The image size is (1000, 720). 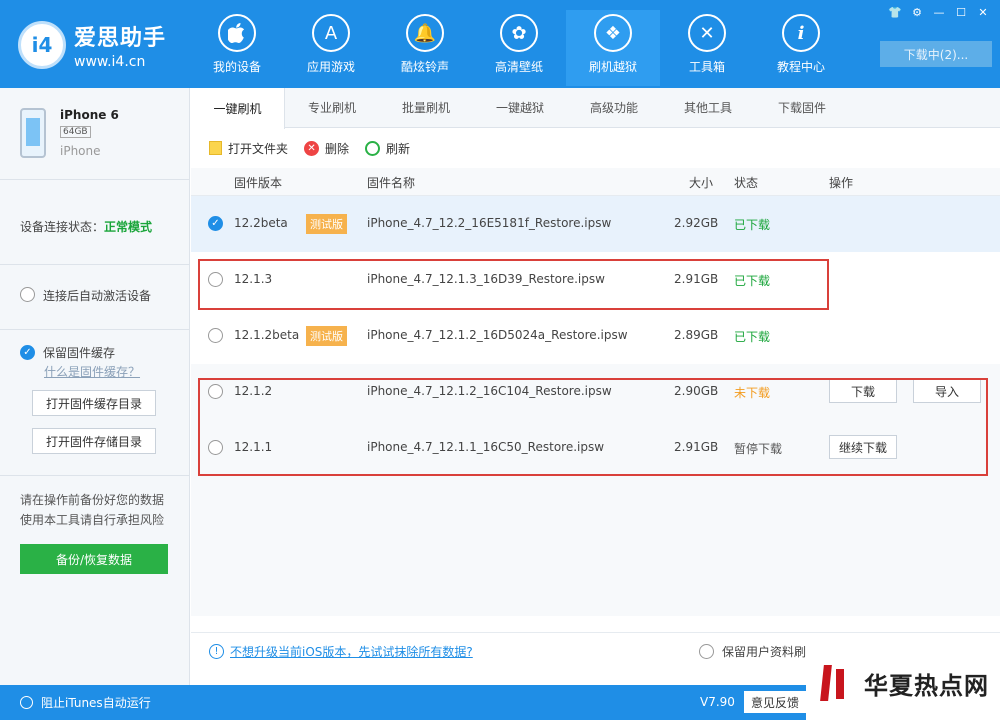 What do you see at coordinates (801, 48) in the screenshot?
I see `nav-tutorials: i 教程中心` at bounding box center [801, 48].